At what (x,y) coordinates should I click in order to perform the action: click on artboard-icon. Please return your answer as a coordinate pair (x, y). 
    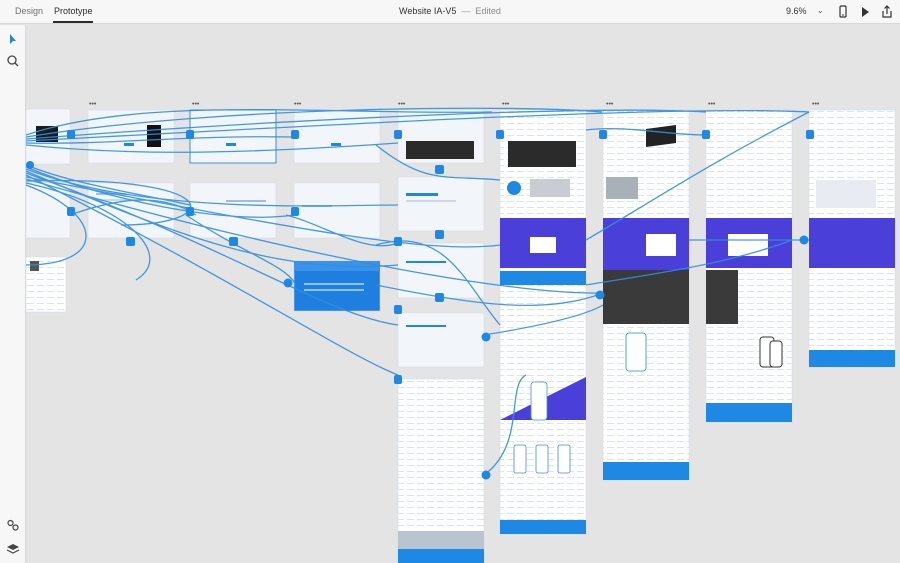
    Looking at the image, I should click on (514, 188).